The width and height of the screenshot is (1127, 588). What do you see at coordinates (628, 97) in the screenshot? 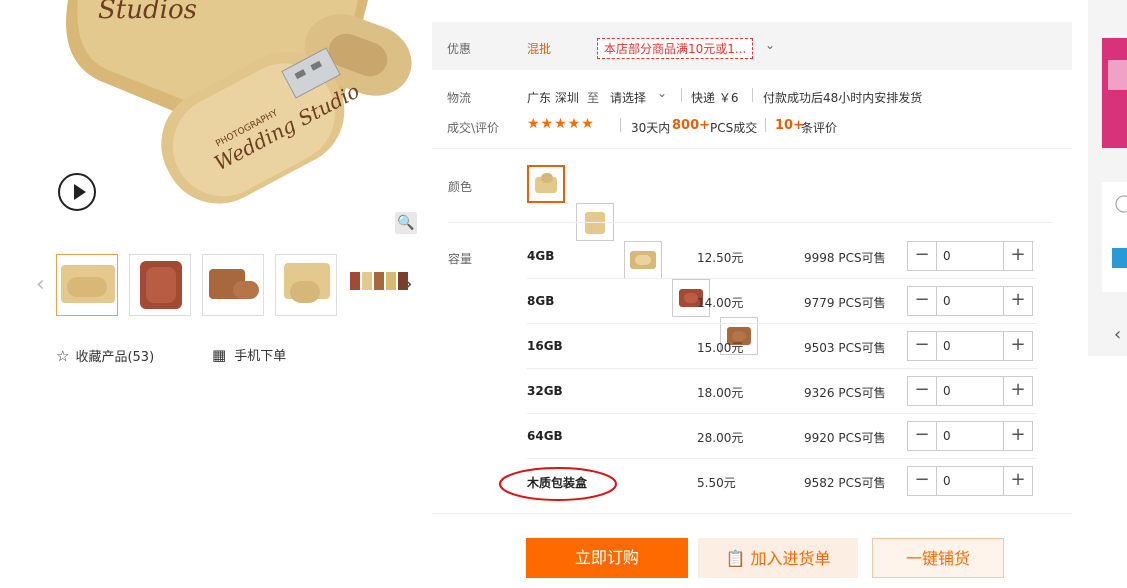
I see `shipping-destination-select: 请选择` at bounding box center [628, 97].